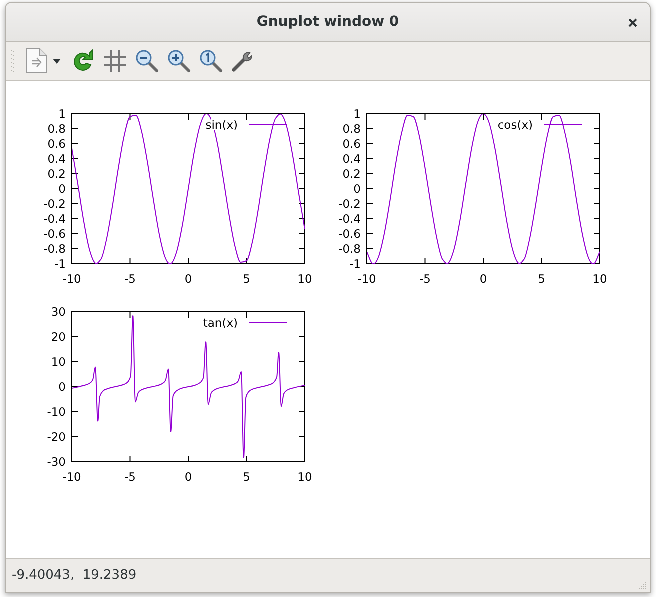 The height and width of the screenshot is (597, 656). Describe the element at coordinates (328, 22) in the screenshot. I see `window-title: Gnuplot window 0` at that location.